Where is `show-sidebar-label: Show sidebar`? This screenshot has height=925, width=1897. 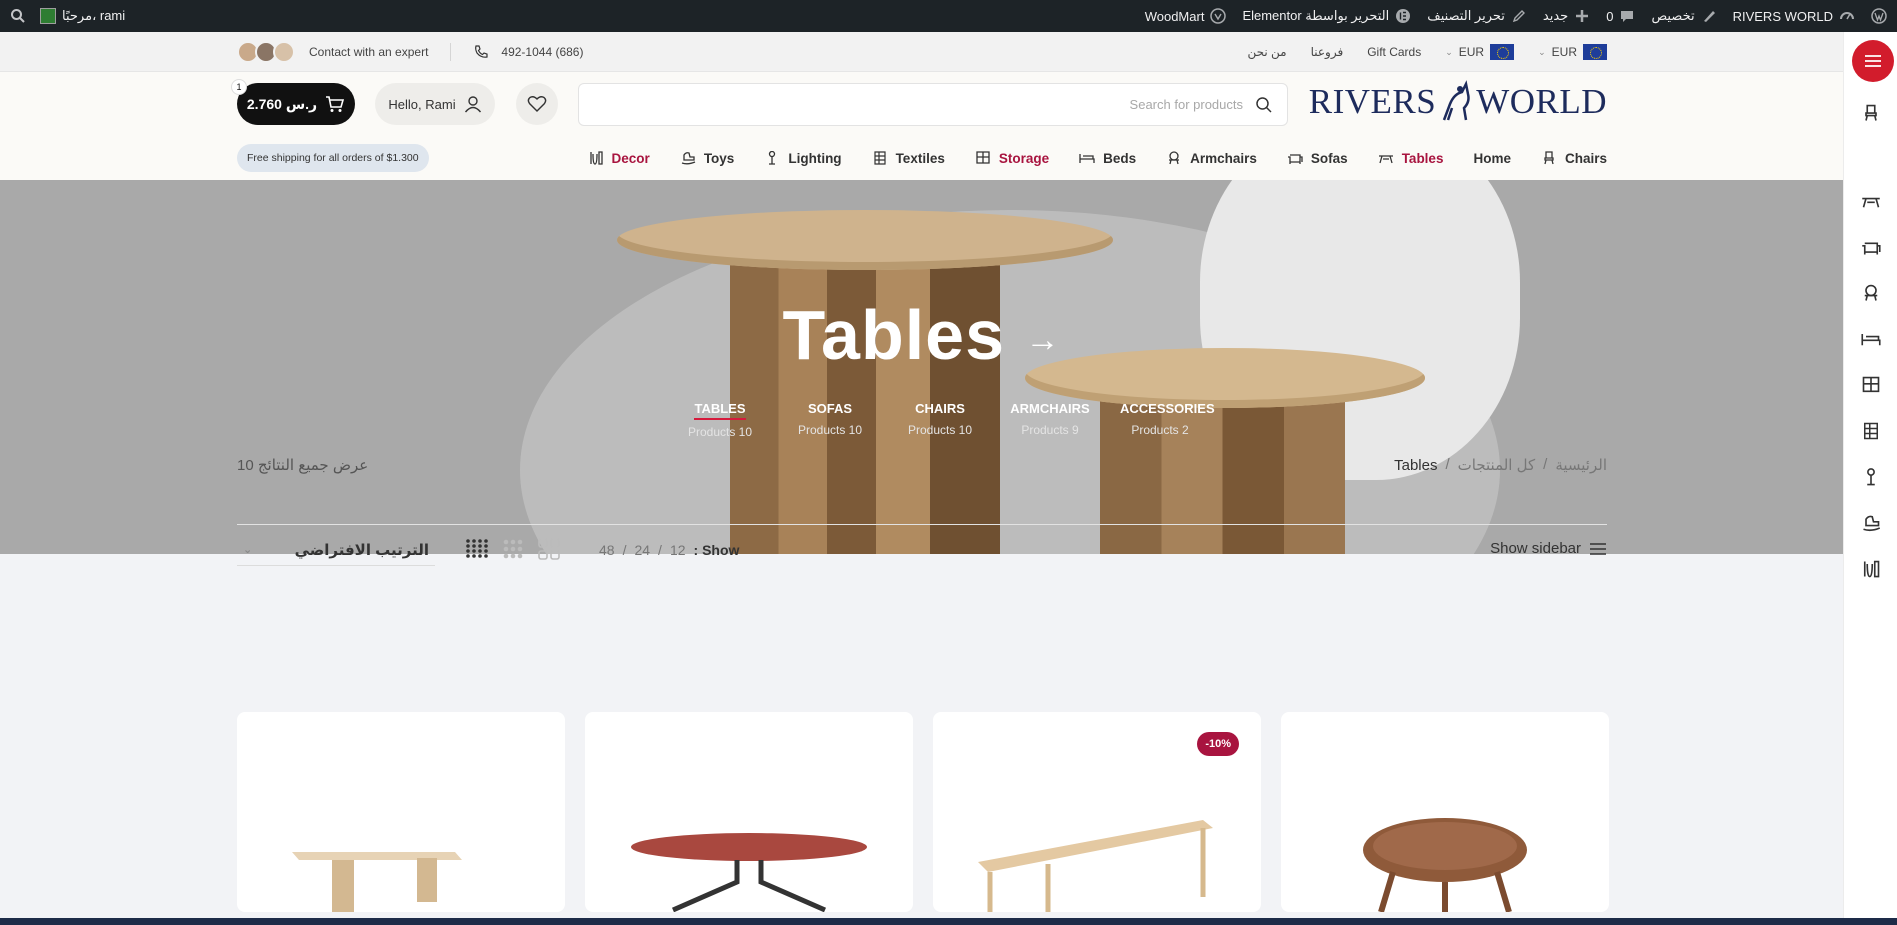
show-sidebar-label: Show sidebar is located at coordinates (1535, 548).